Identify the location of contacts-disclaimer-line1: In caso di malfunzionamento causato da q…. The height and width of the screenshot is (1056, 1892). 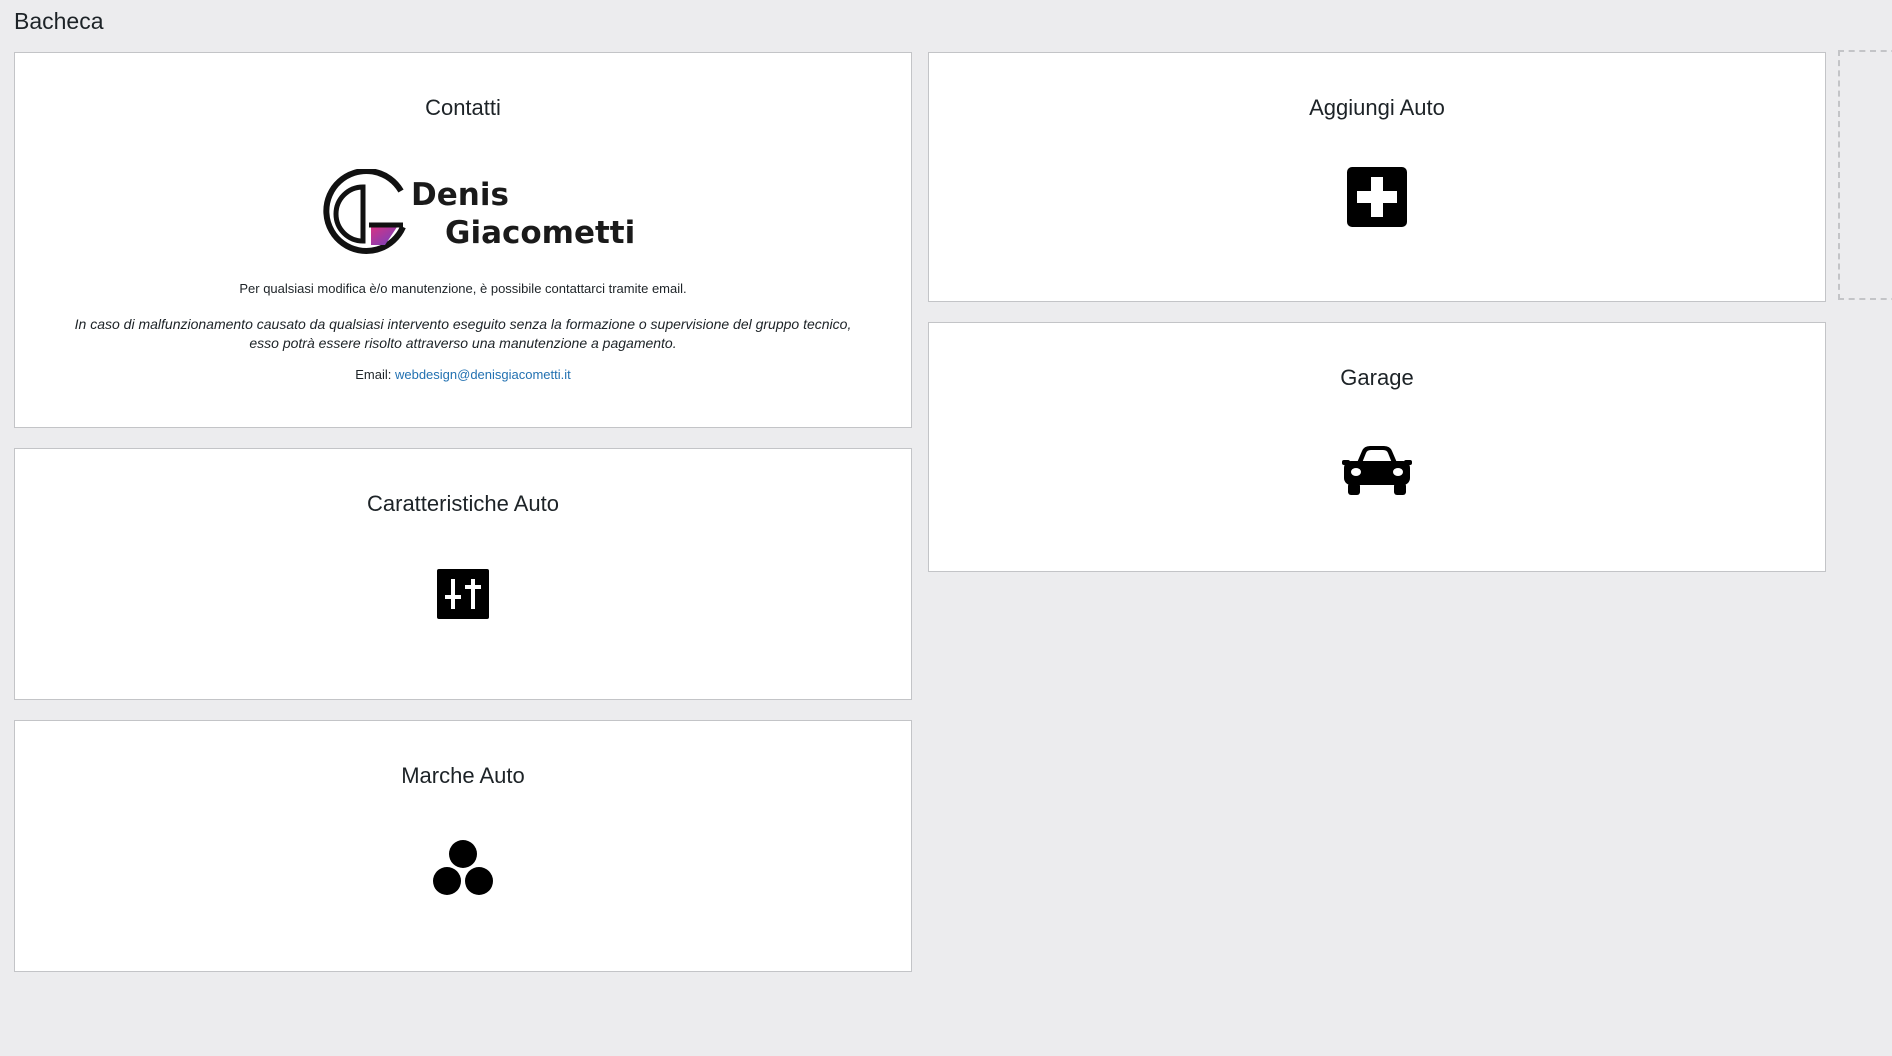
(463, 324).